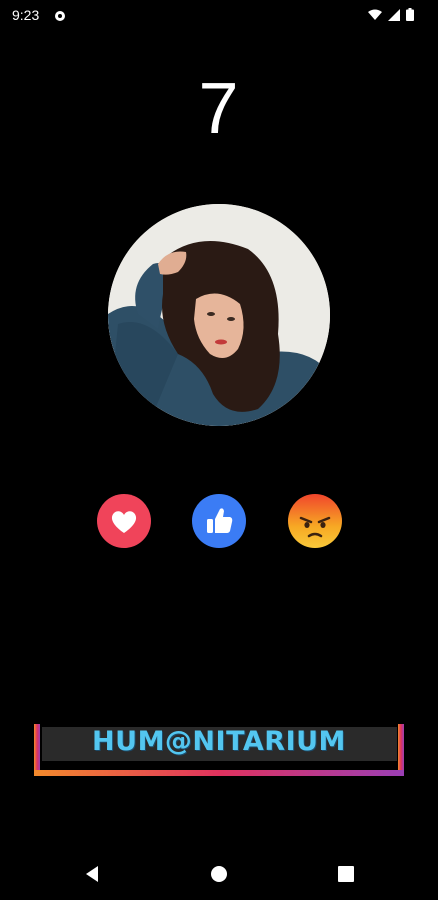  Describe the element at coordinates (60, 15) in the screenshot. I see `notification-icon` at that location.